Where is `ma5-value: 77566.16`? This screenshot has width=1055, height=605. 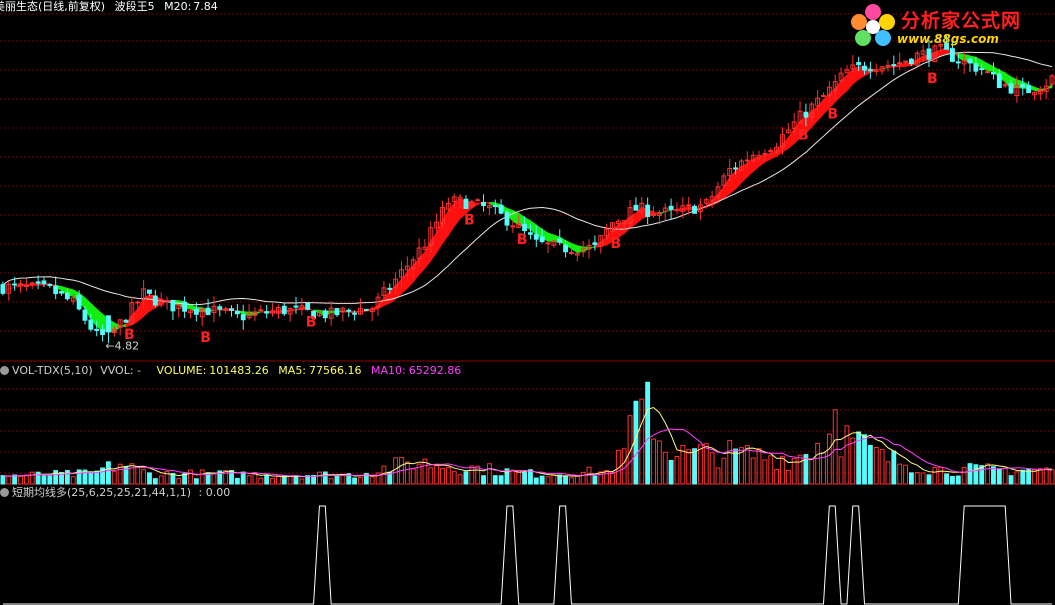 ma5-value: 77566.16 is located at coordinates (335, 370).